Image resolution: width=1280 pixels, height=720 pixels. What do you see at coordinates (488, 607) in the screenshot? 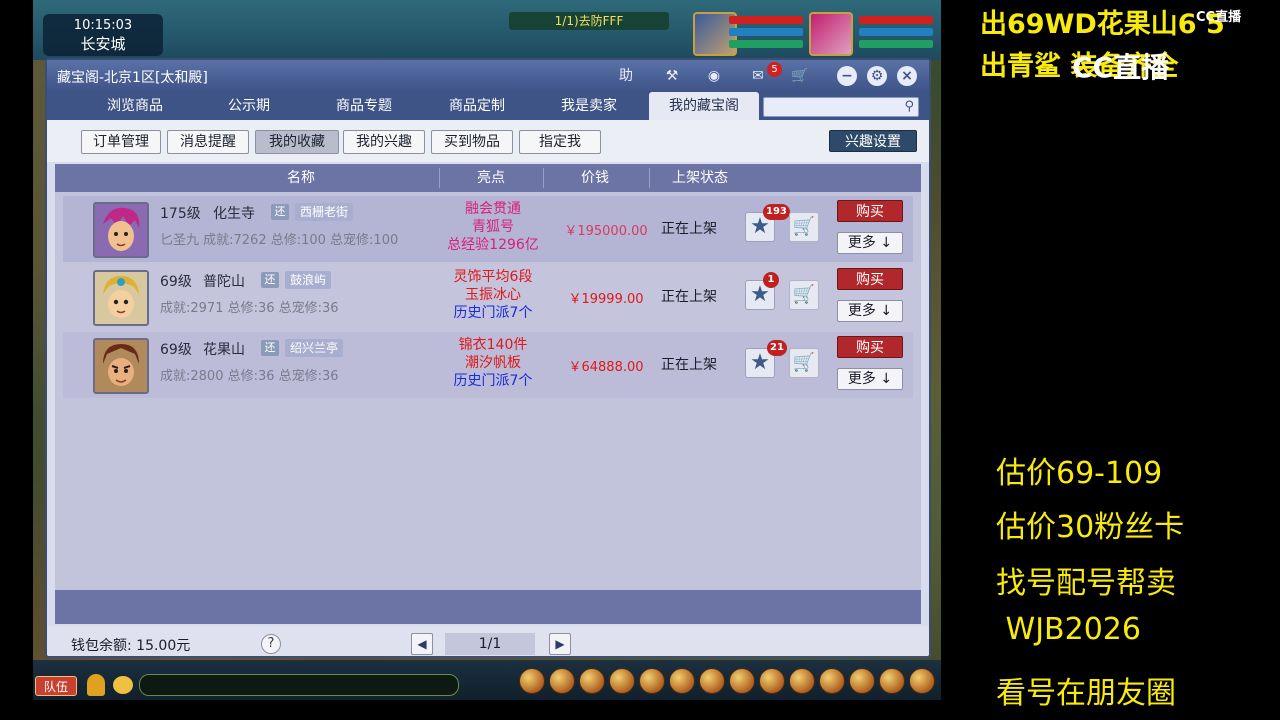
I see `table-footer-band` at bounding box center [488, 607].